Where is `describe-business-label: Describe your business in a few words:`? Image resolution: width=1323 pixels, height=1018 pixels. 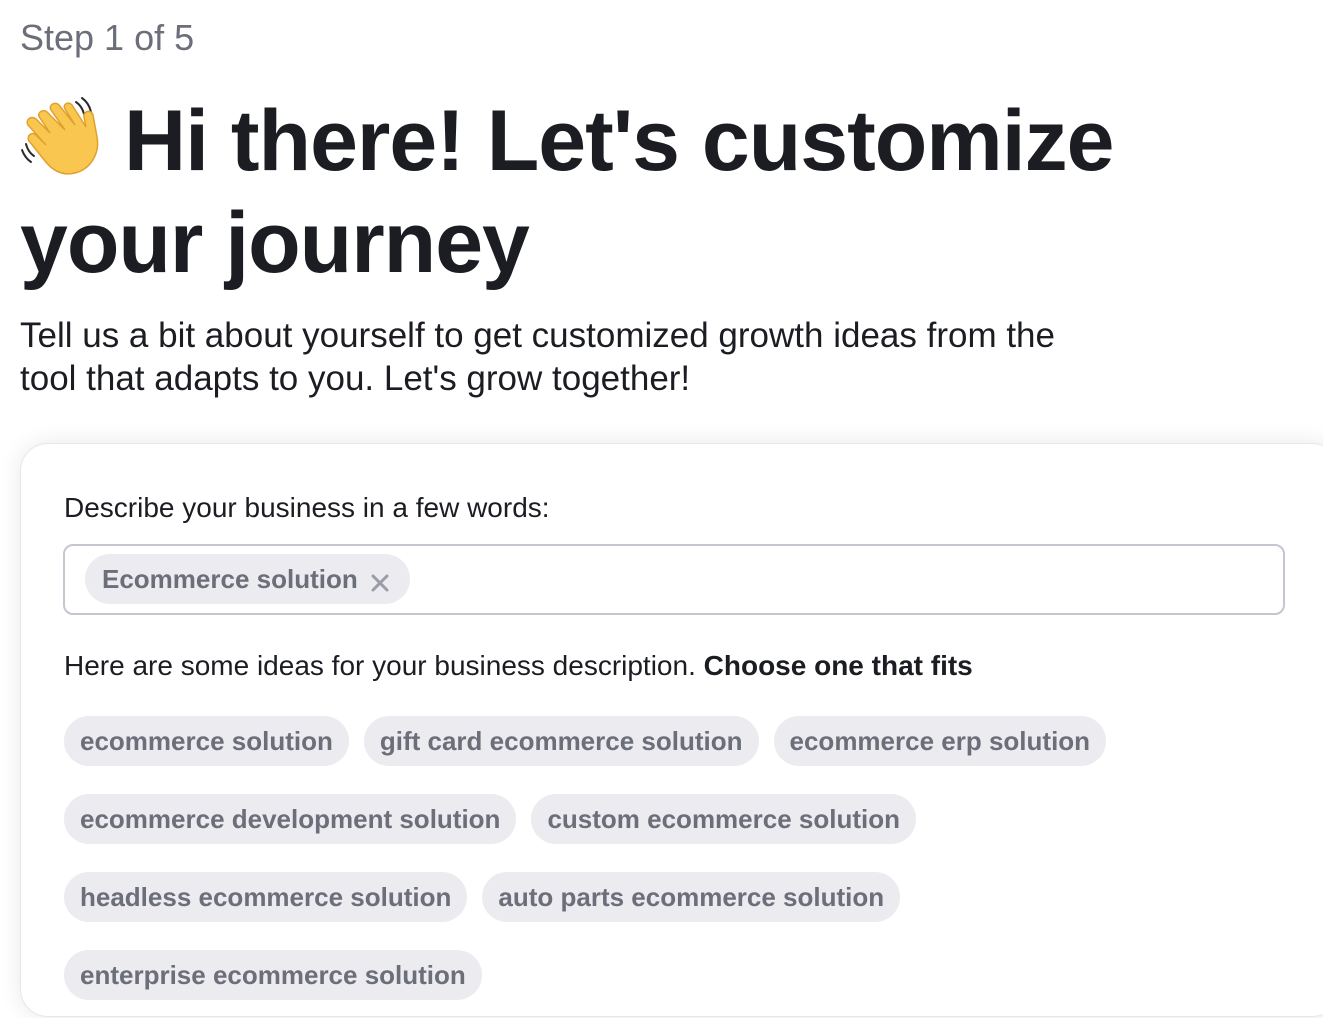
describe-business-label: Describe your business in a few words: is located at coordinates (307, 507).